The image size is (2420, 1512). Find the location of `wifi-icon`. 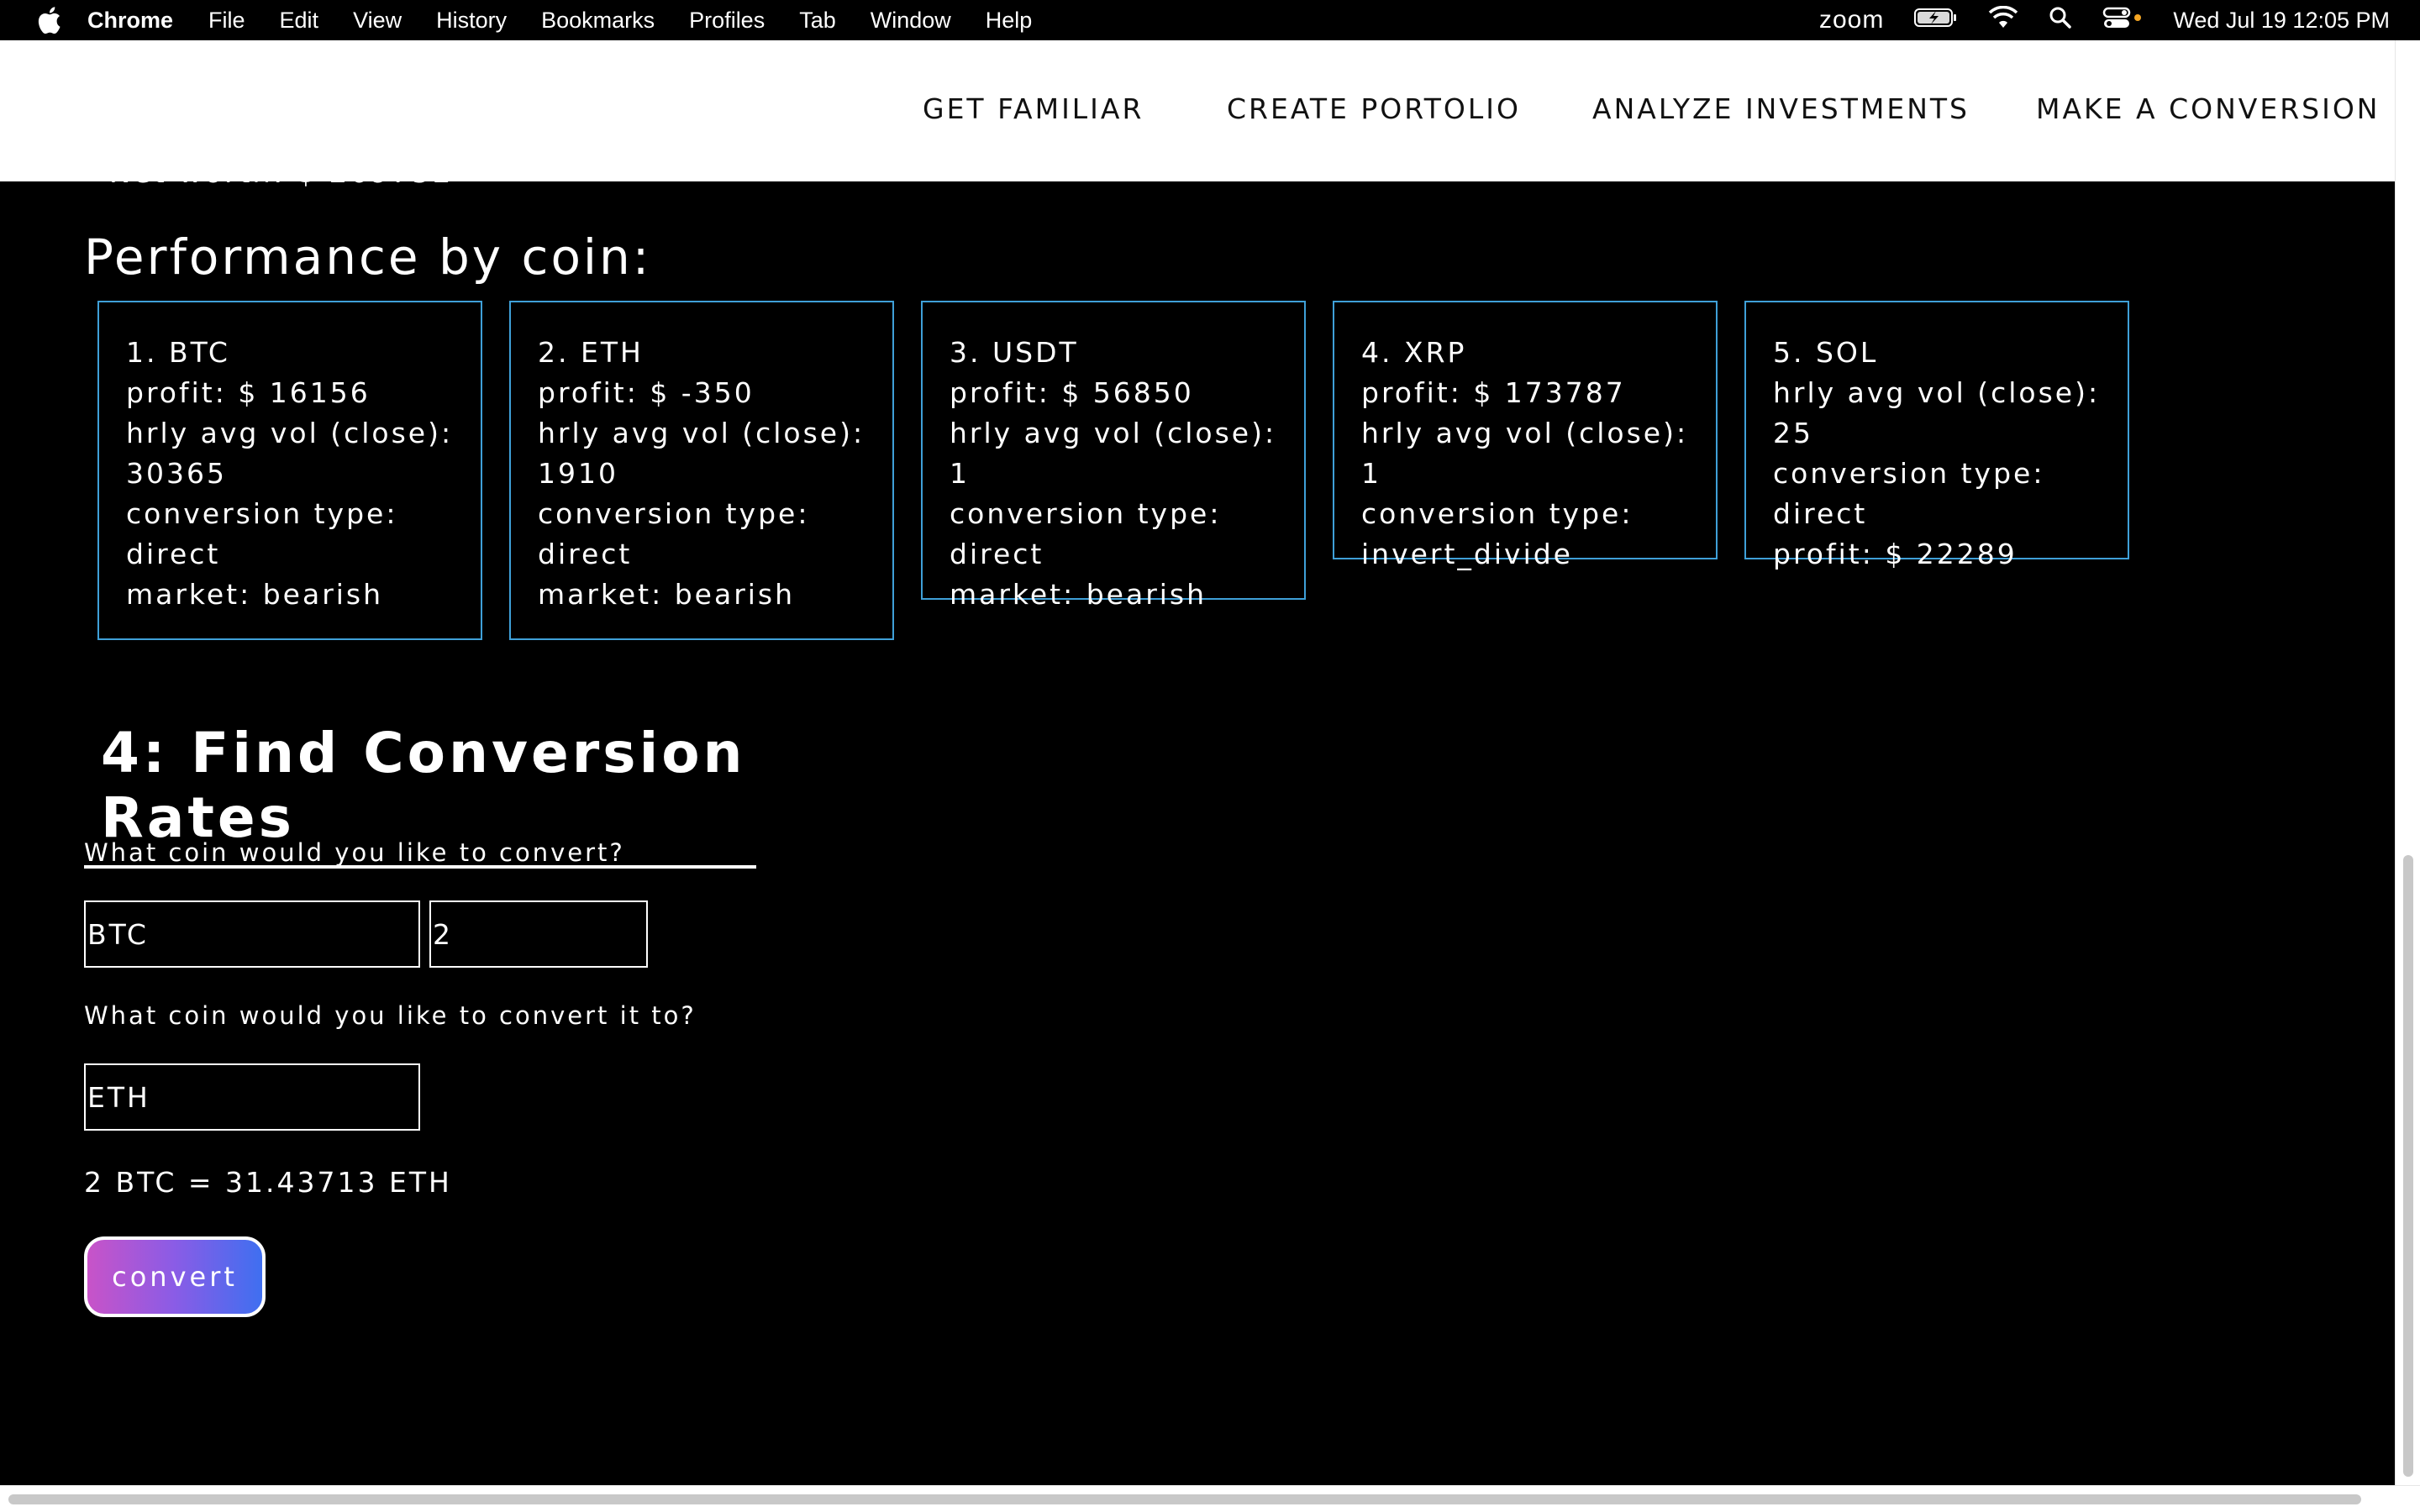

wifi-icon is located at coordinates (2003, 20).